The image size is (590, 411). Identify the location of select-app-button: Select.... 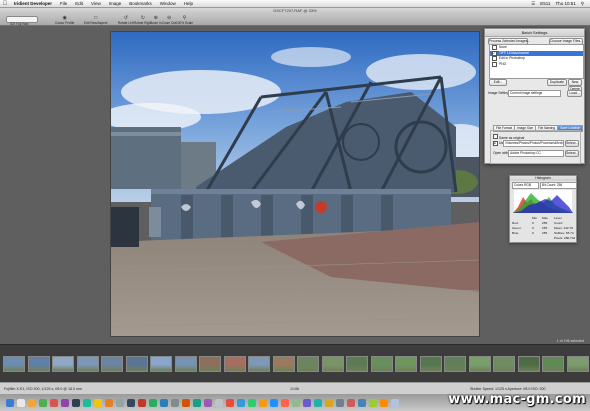
(572, 153).